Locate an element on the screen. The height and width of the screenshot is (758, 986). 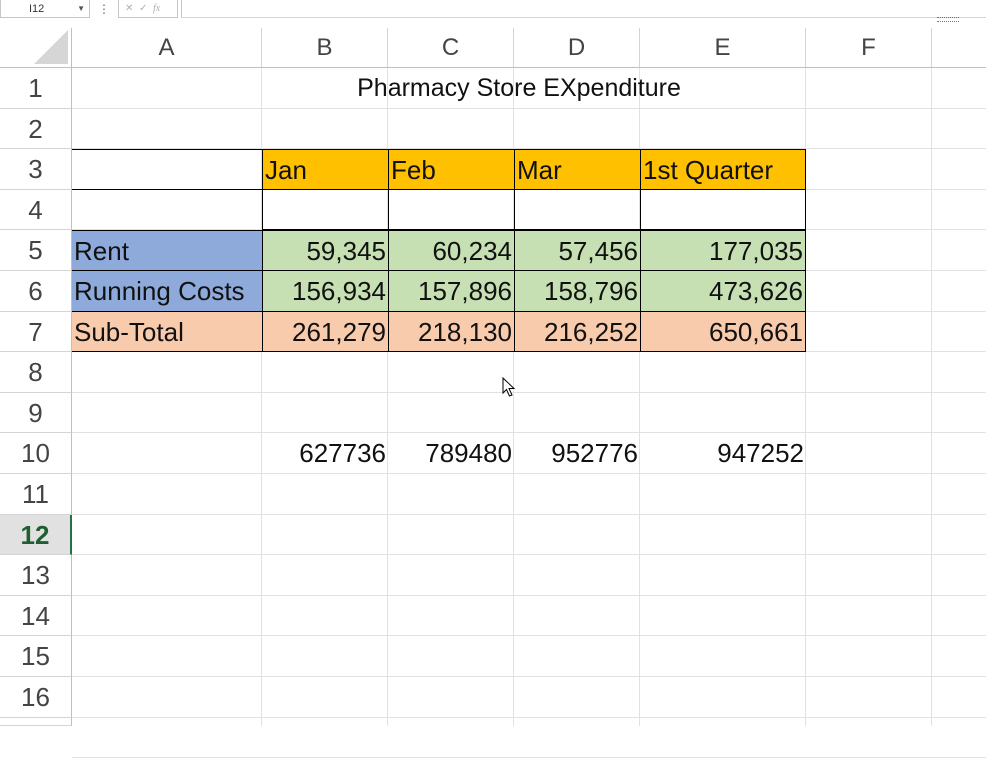
value-cell: 60,234 is located at coordinates (451, 250).